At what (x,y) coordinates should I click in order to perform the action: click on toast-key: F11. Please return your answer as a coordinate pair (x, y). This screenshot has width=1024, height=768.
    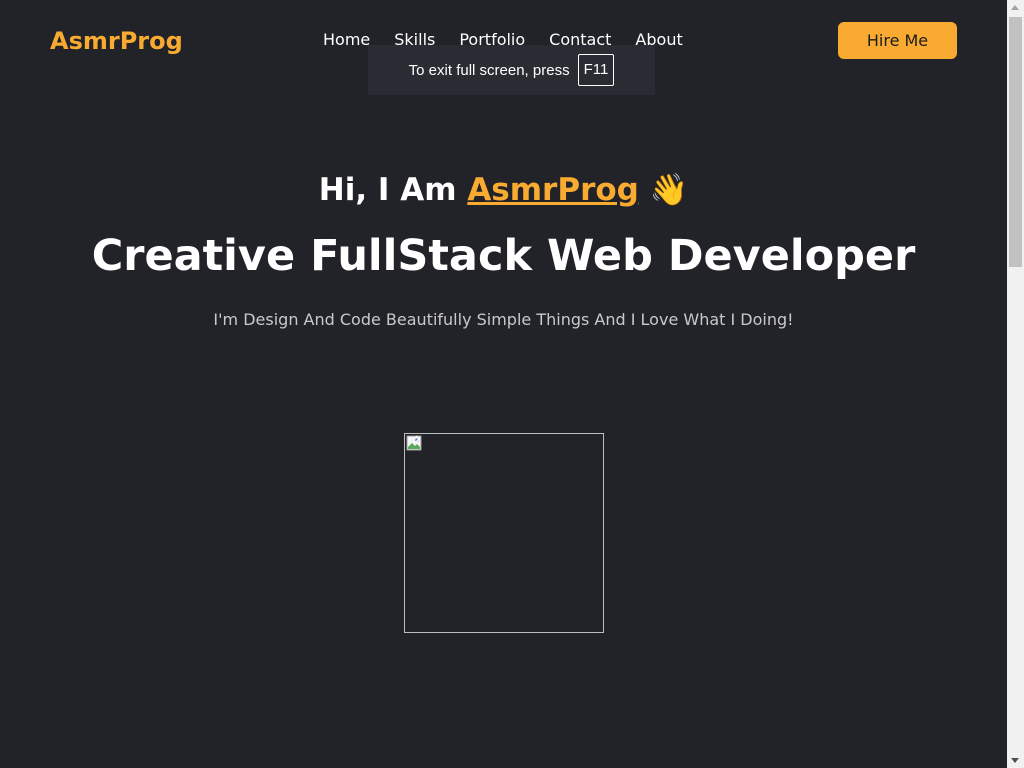
    Looking at the image, I should click on (596, 70).